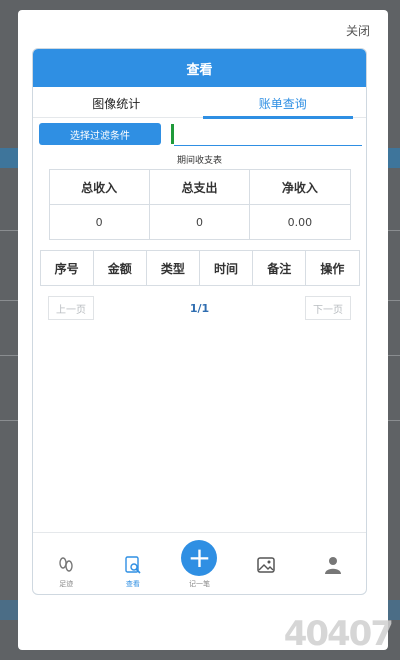 The height and width of the screenshot is (660, 400). I want to click on page-indicator: 1/1, so click(199, 308).